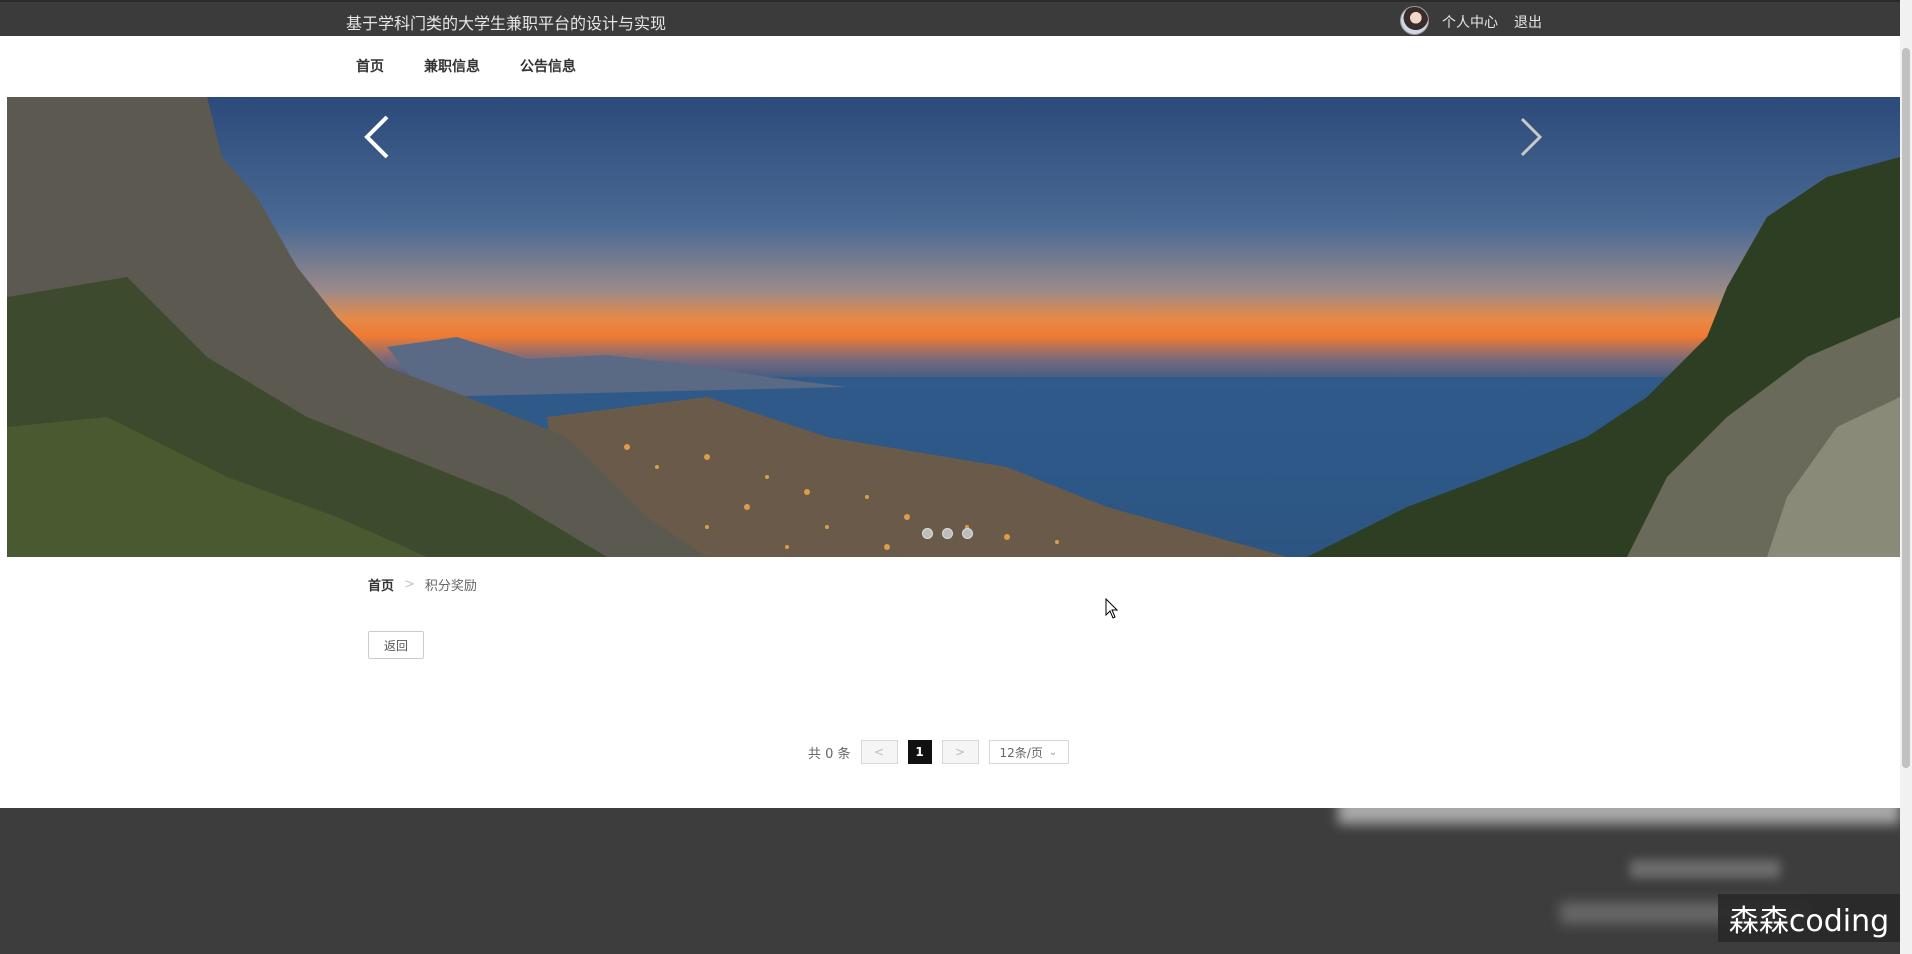 The height and width of the screenshot is (954, 1912). I want to click on blurred-overlay, so click(1619, 794).